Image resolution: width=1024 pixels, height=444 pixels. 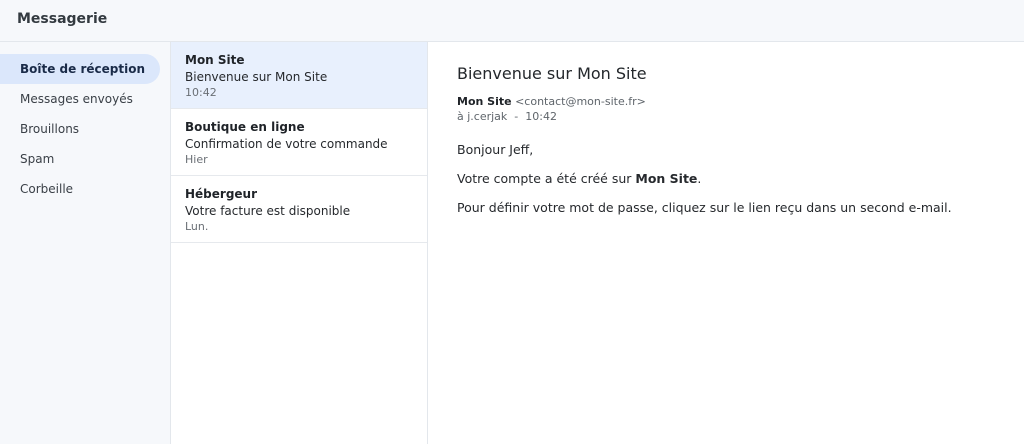 I want to click on message-subject: Votre facture est disponible, so click(x=268, y=211).